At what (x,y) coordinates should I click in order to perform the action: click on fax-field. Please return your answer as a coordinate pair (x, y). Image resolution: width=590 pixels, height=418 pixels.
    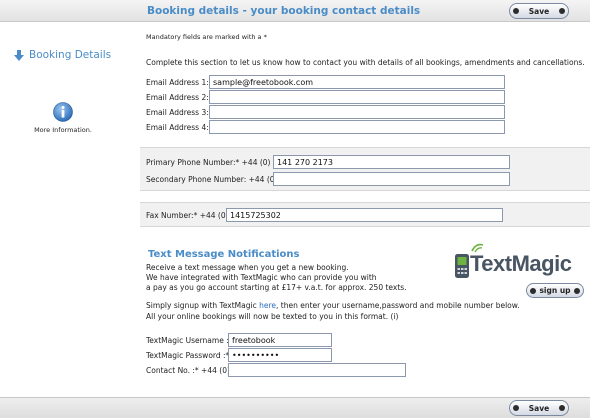
    Looking at the image, I should click on (364, 215).